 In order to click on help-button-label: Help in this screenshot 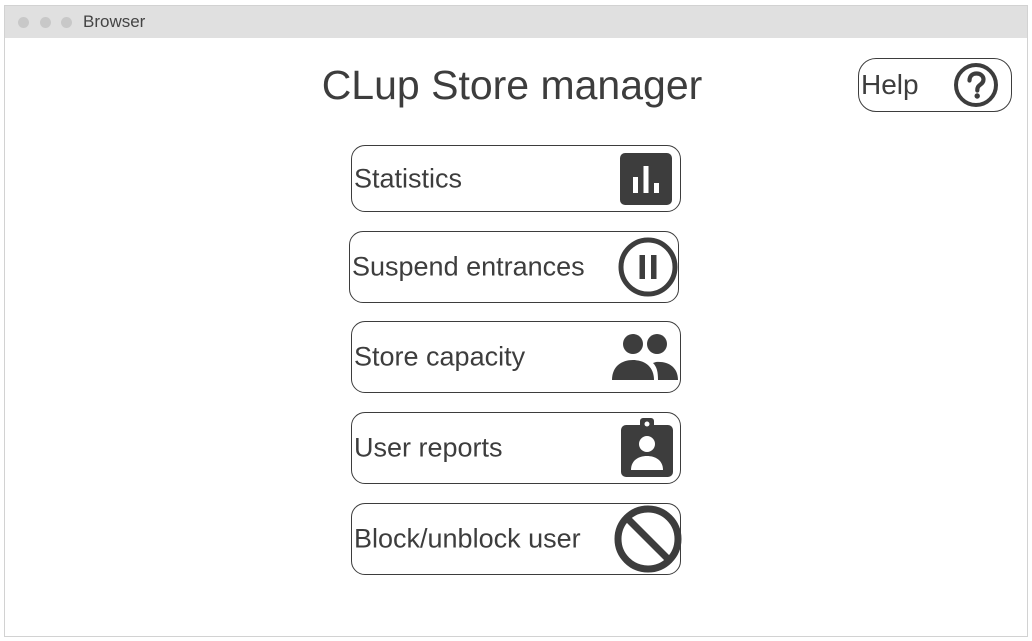, I will do `click(890, 84)`.